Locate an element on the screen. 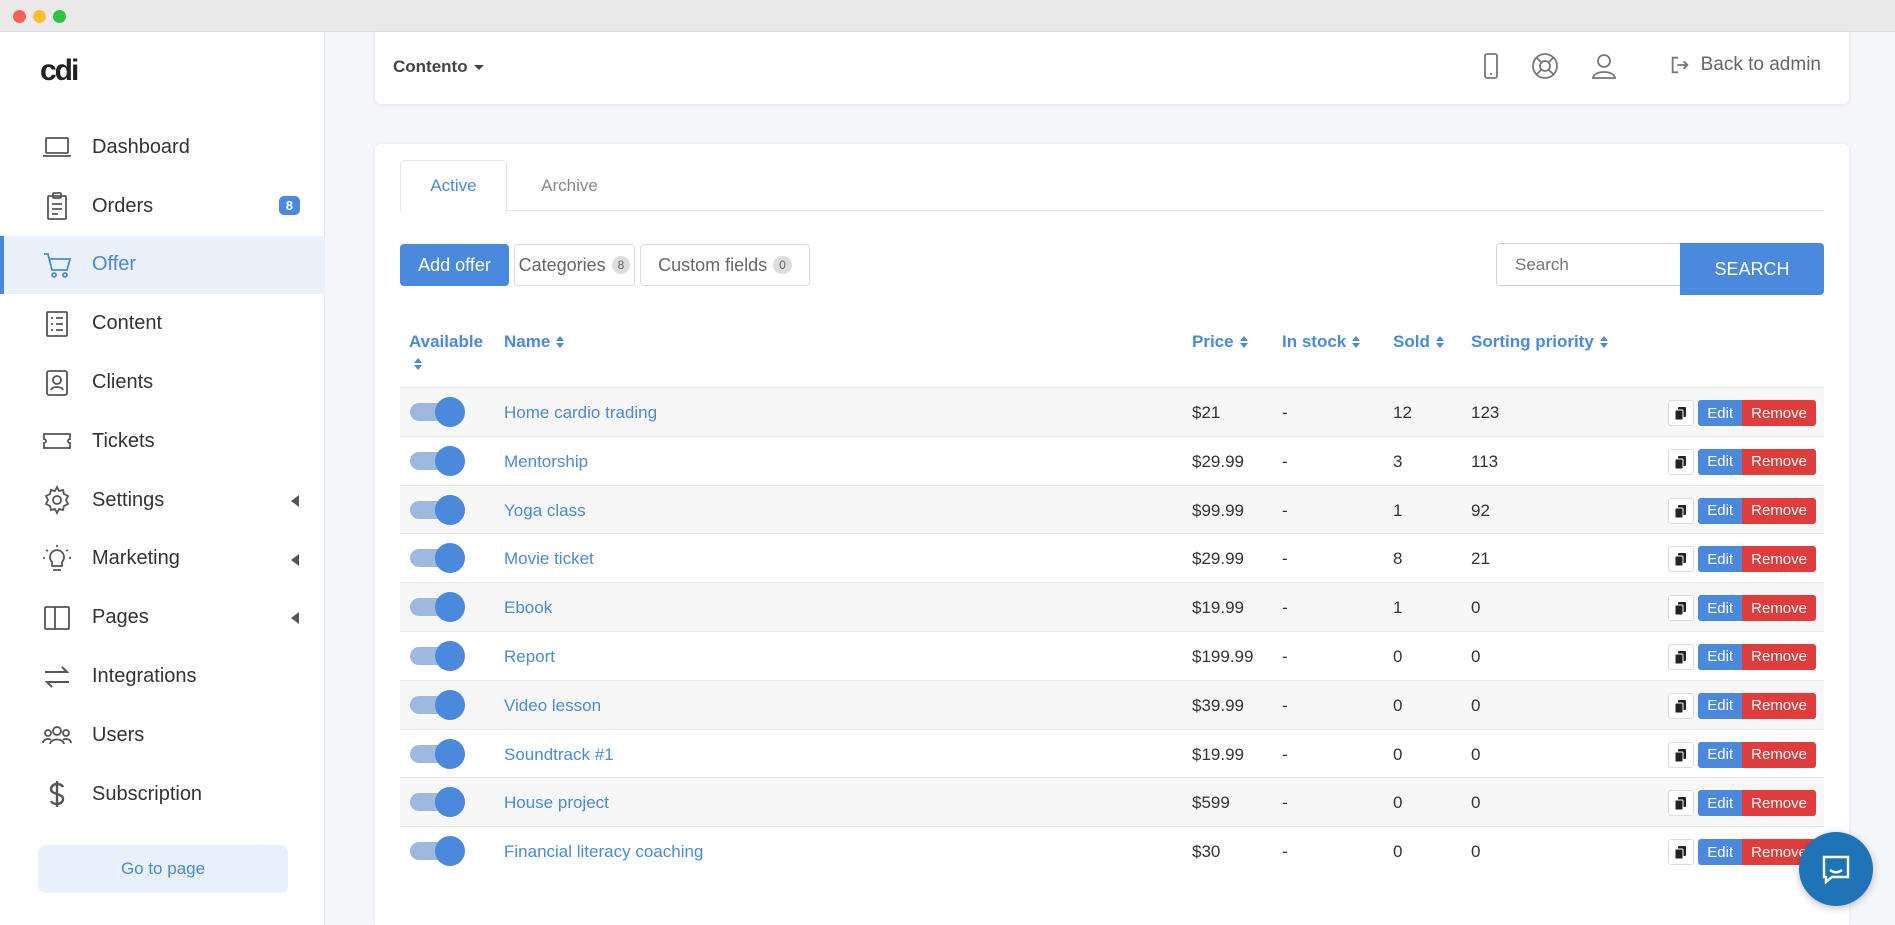 The height and width of the screenshot is (925, 1895). column-header-available: Available is located at coordinates (446, 342).